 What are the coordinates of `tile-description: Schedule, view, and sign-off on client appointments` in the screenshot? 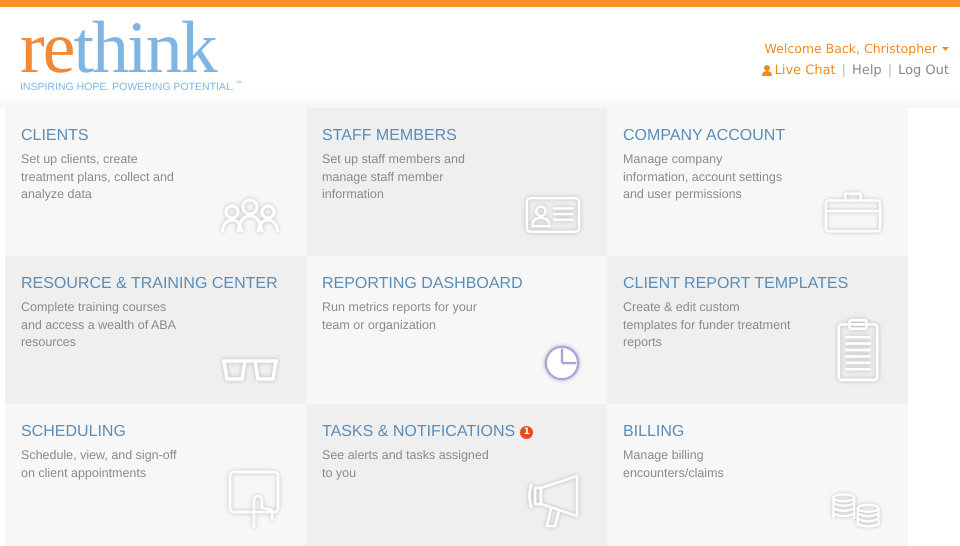 It's located at (99, 464).